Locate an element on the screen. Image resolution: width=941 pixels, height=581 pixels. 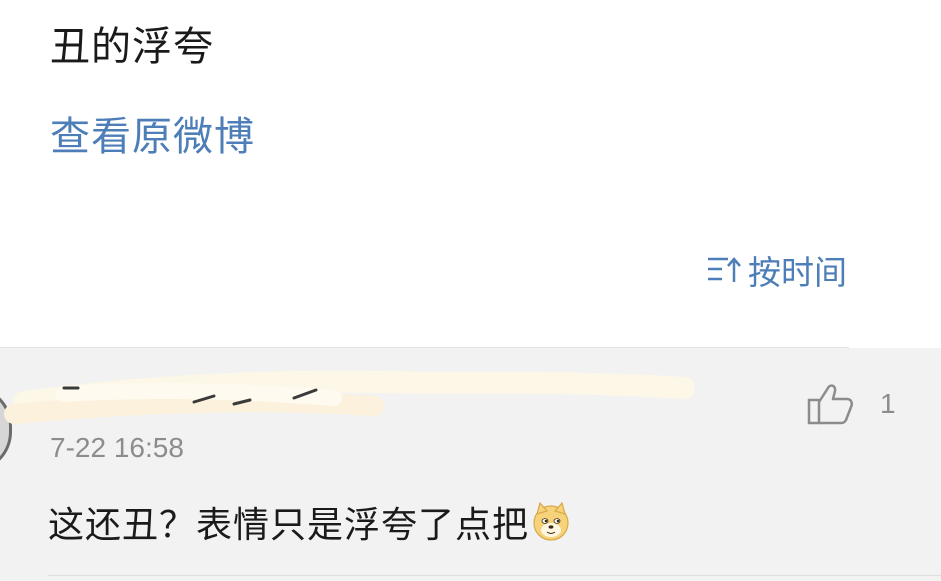
thumbs-up-icon is located at coordinates (830, 404).